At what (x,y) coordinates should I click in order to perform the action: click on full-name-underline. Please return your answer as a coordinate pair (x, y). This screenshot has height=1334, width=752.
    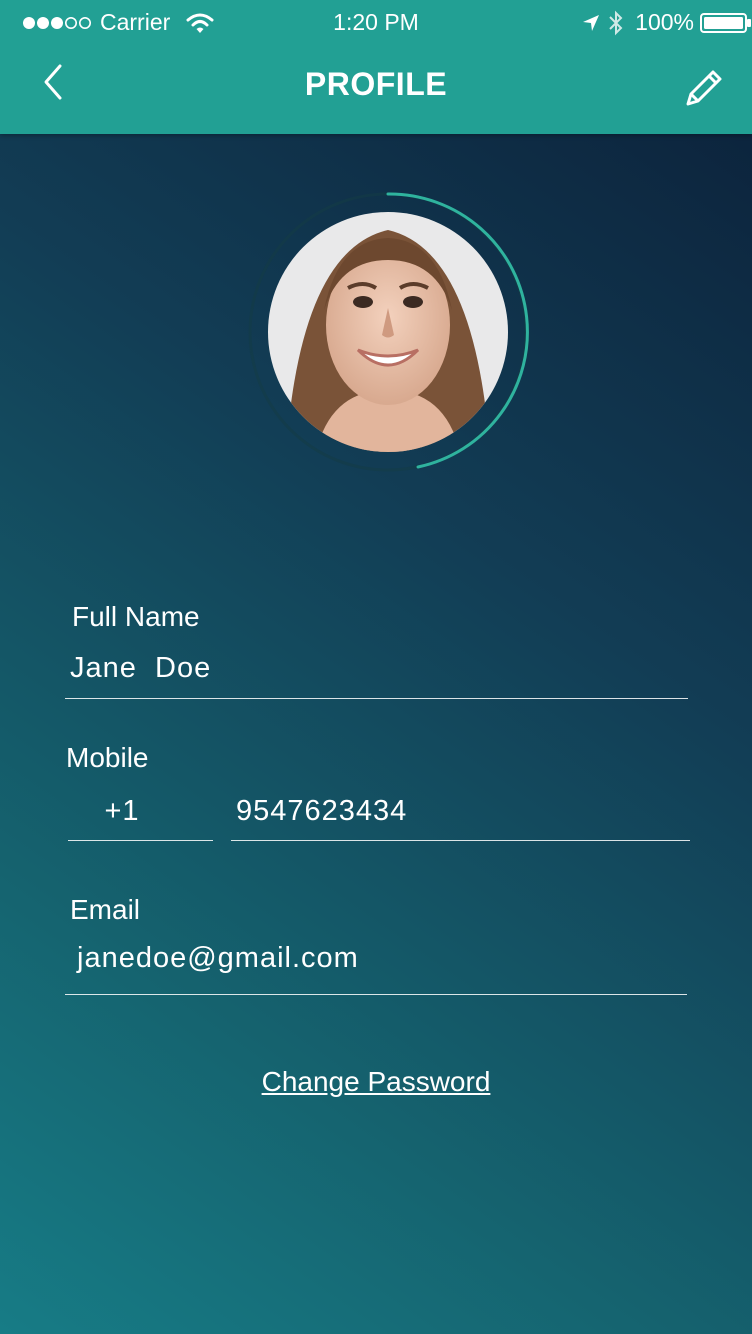
    Looking at the image, I should click on (376, 698).